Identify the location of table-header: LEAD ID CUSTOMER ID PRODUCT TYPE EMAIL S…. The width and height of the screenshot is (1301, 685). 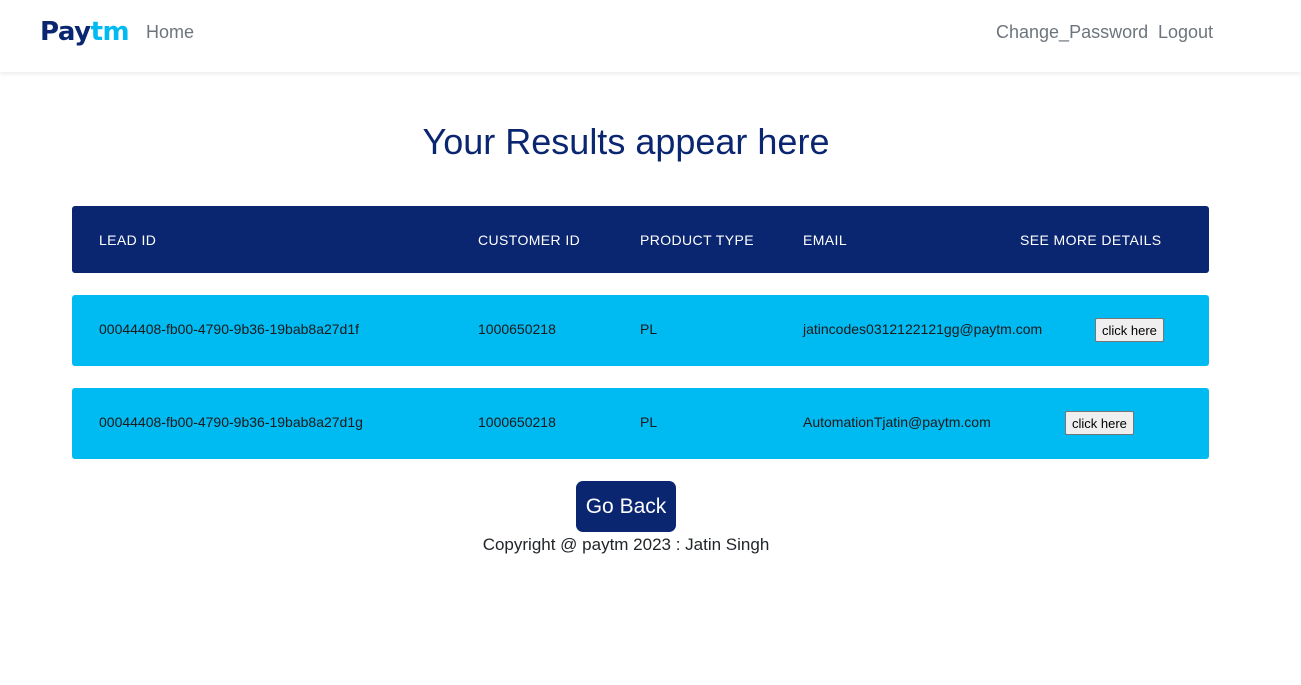
(640, 239).